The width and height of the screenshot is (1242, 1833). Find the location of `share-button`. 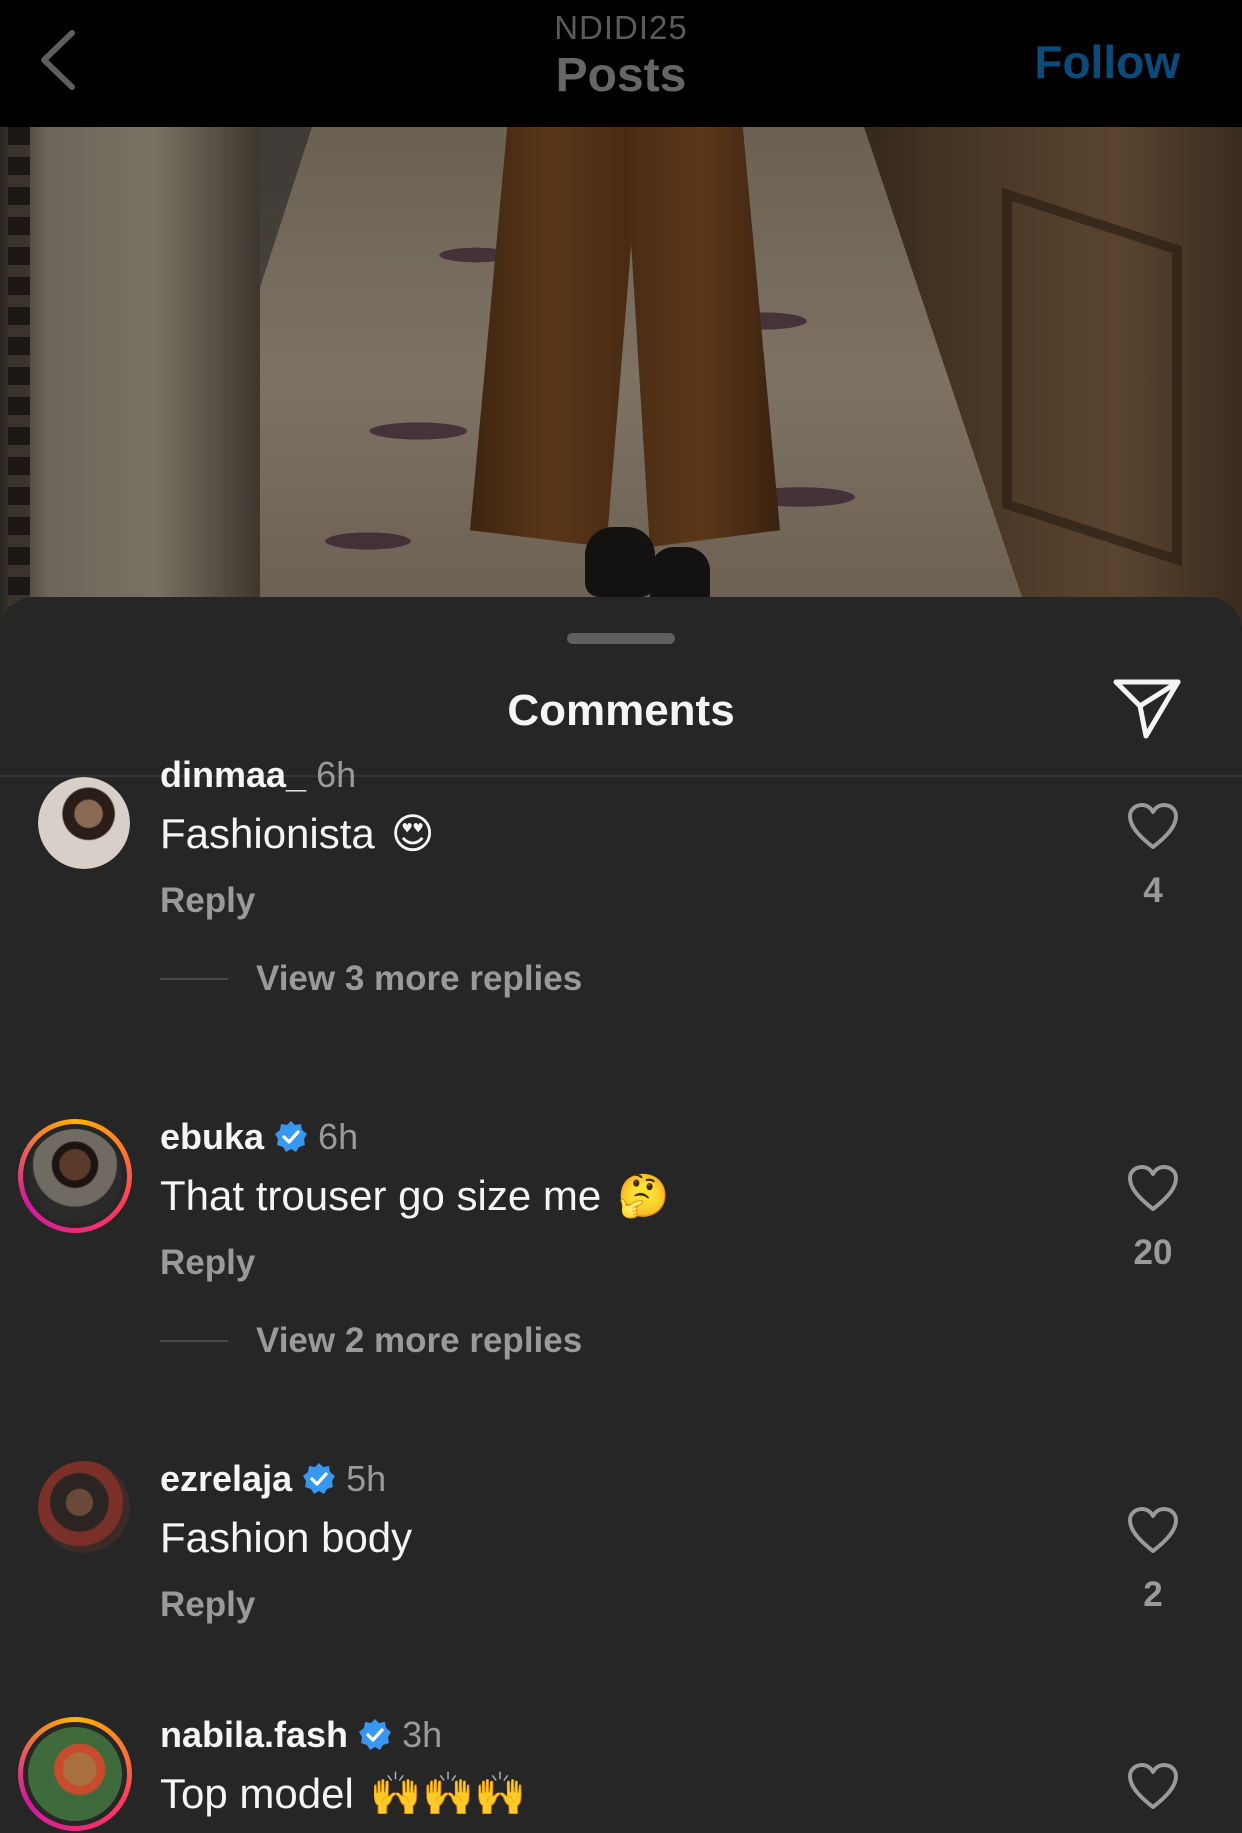

share-button is located at coordinates (1147, 708).